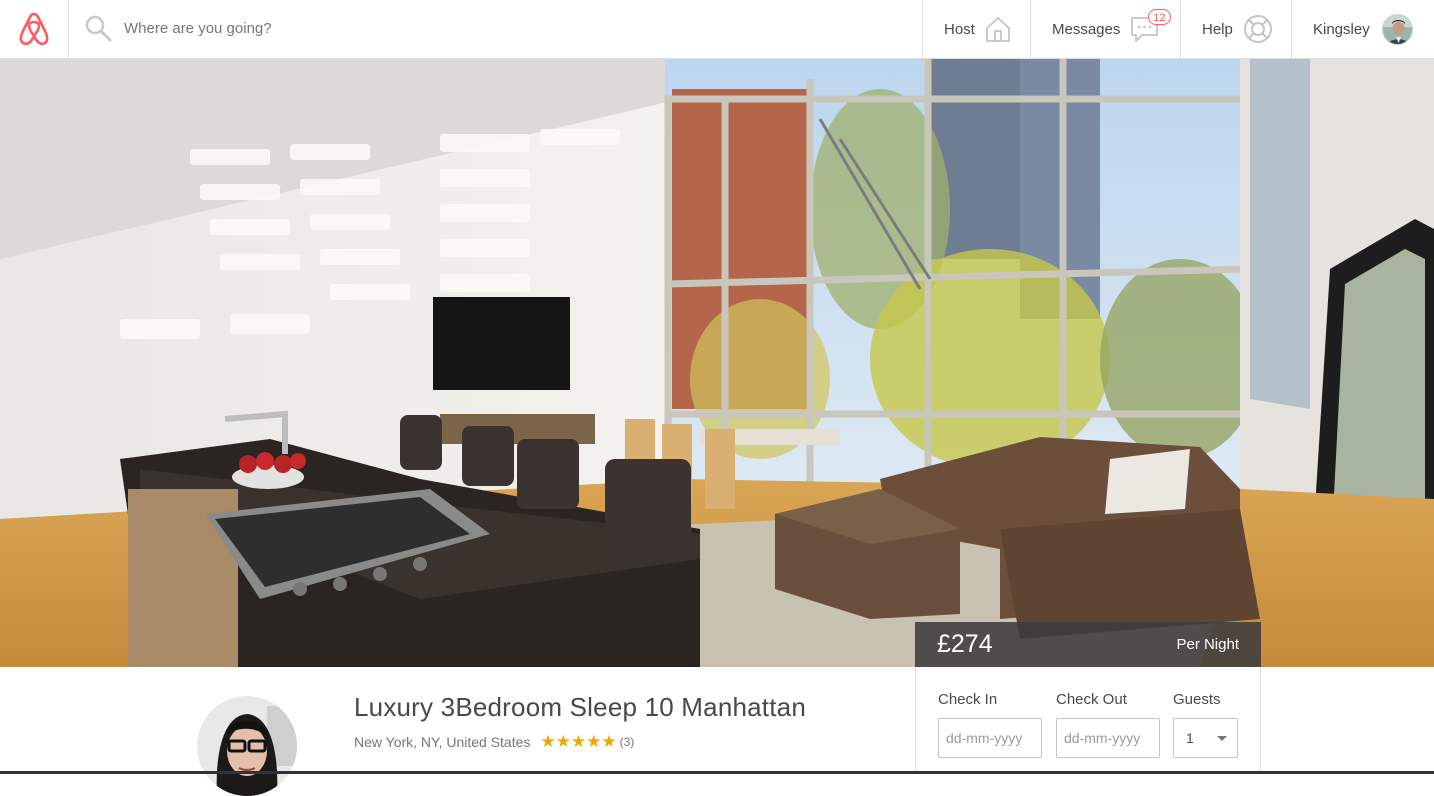 Image resolution: width=1434 pixels, height=796 pixels. I want to click on search-icon, so click(98, 28).